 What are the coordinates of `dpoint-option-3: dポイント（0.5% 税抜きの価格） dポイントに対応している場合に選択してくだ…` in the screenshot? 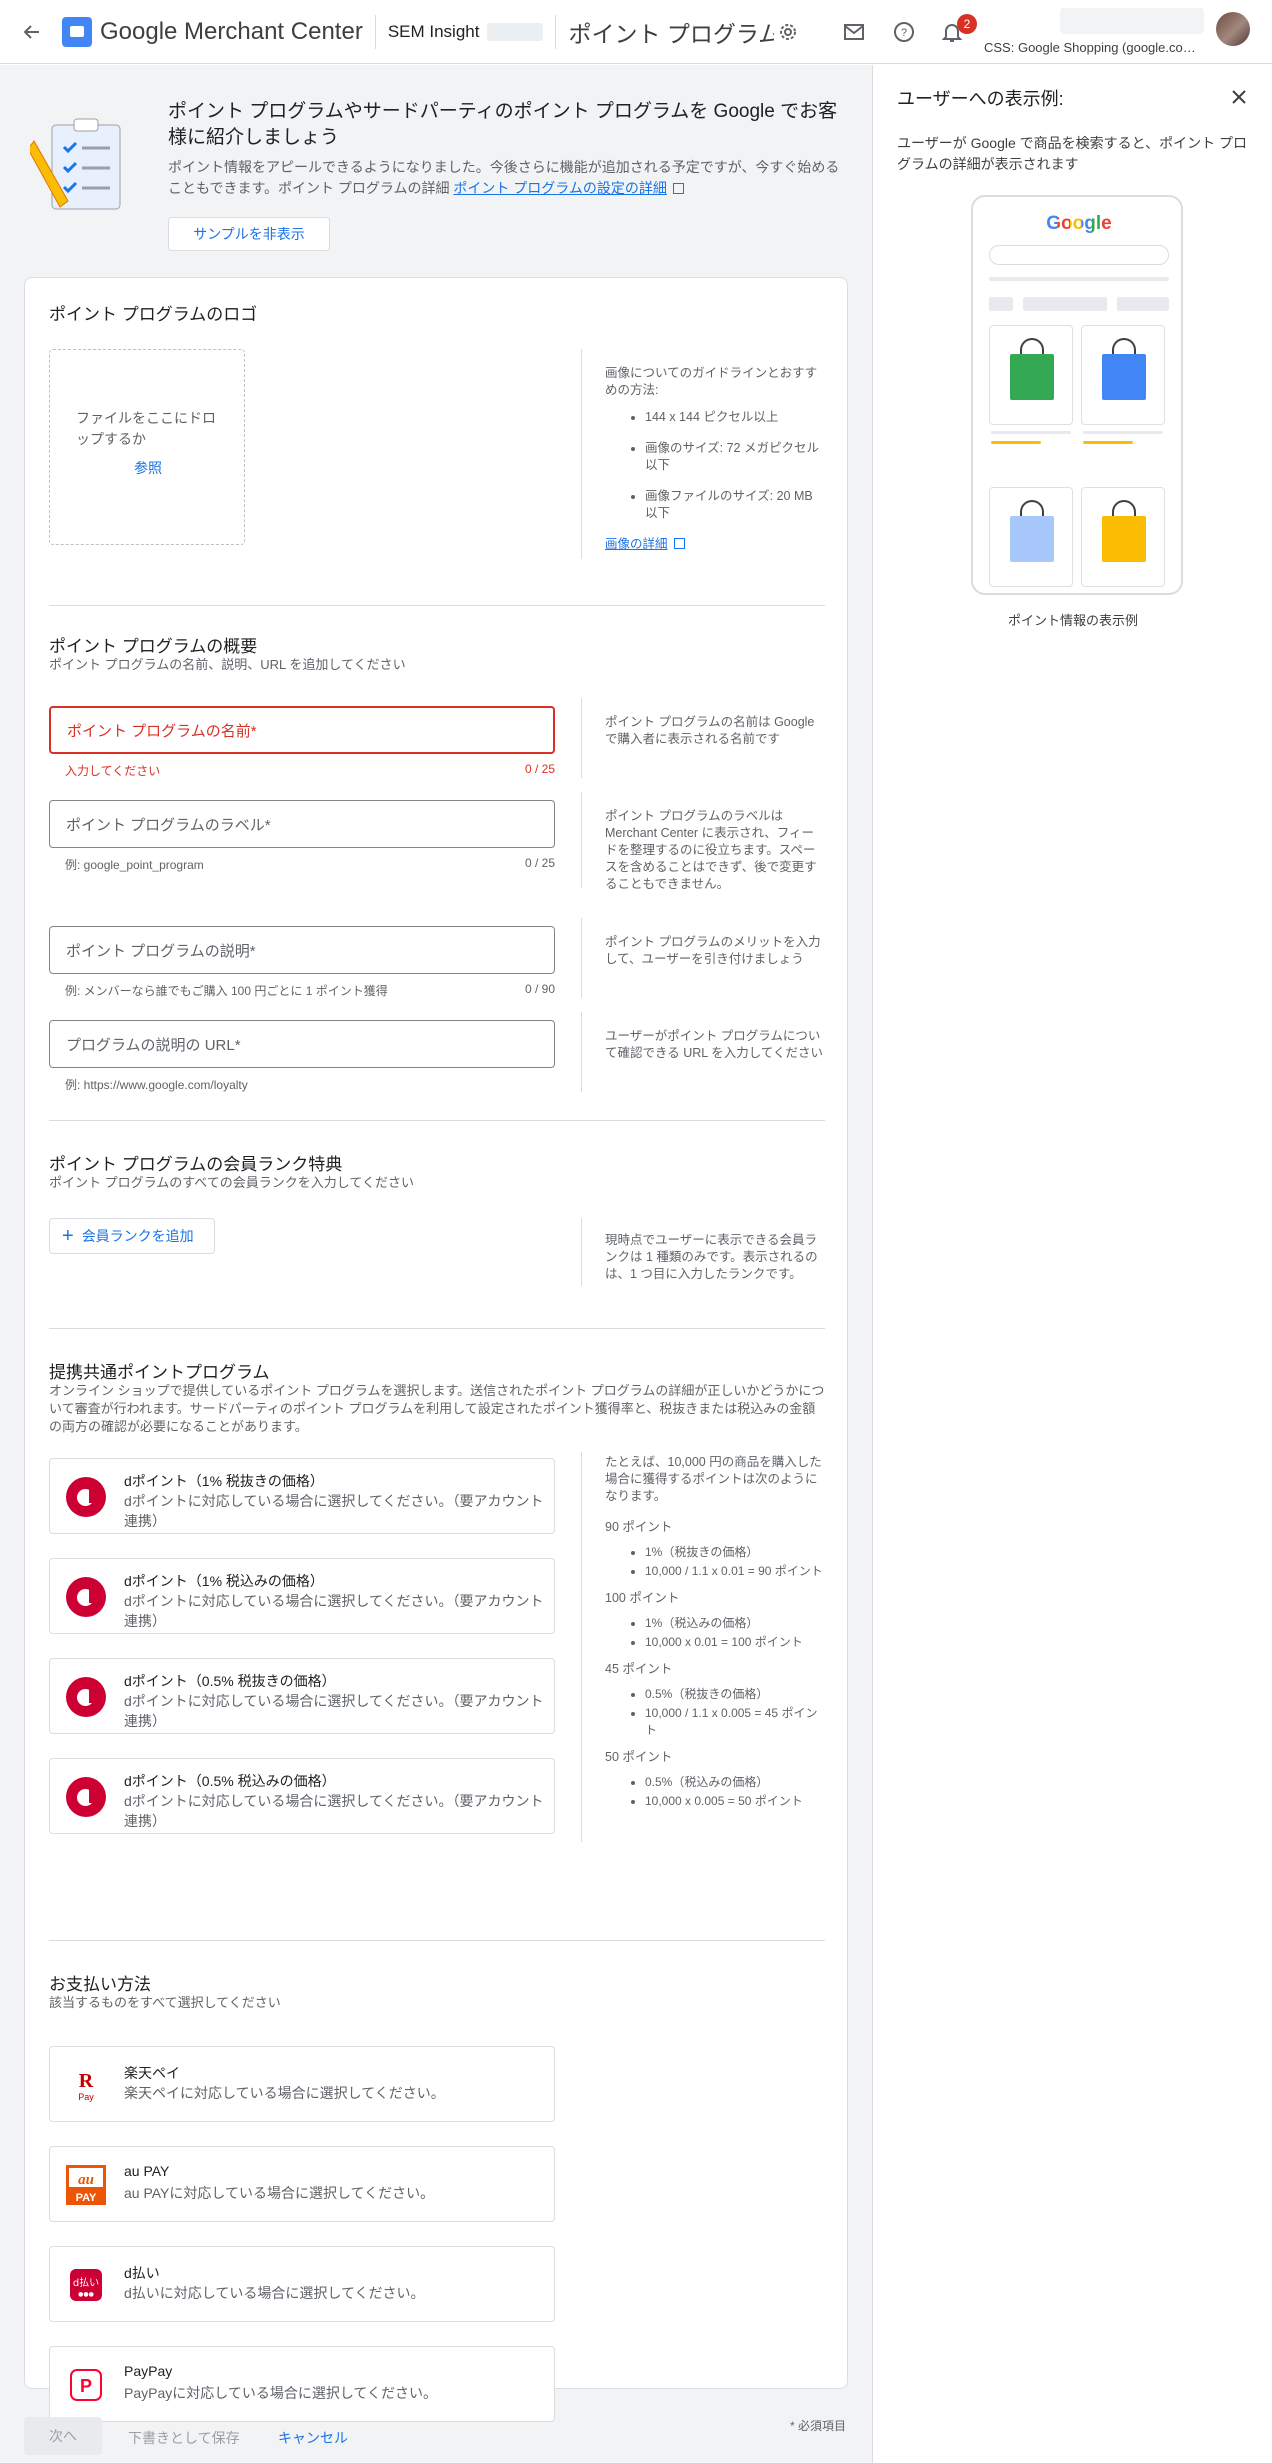 It's located at (302, 1696).